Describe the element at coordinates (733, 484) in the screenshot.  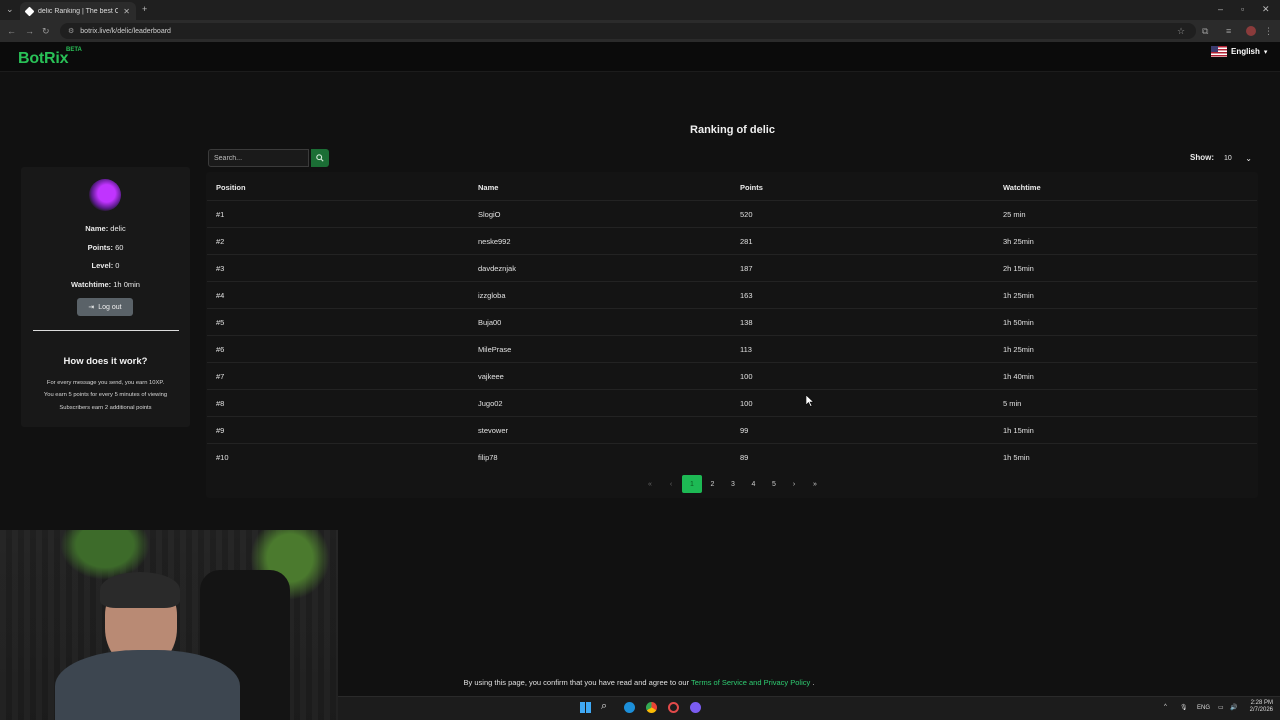
I see `page-3-button: 3` at that location.